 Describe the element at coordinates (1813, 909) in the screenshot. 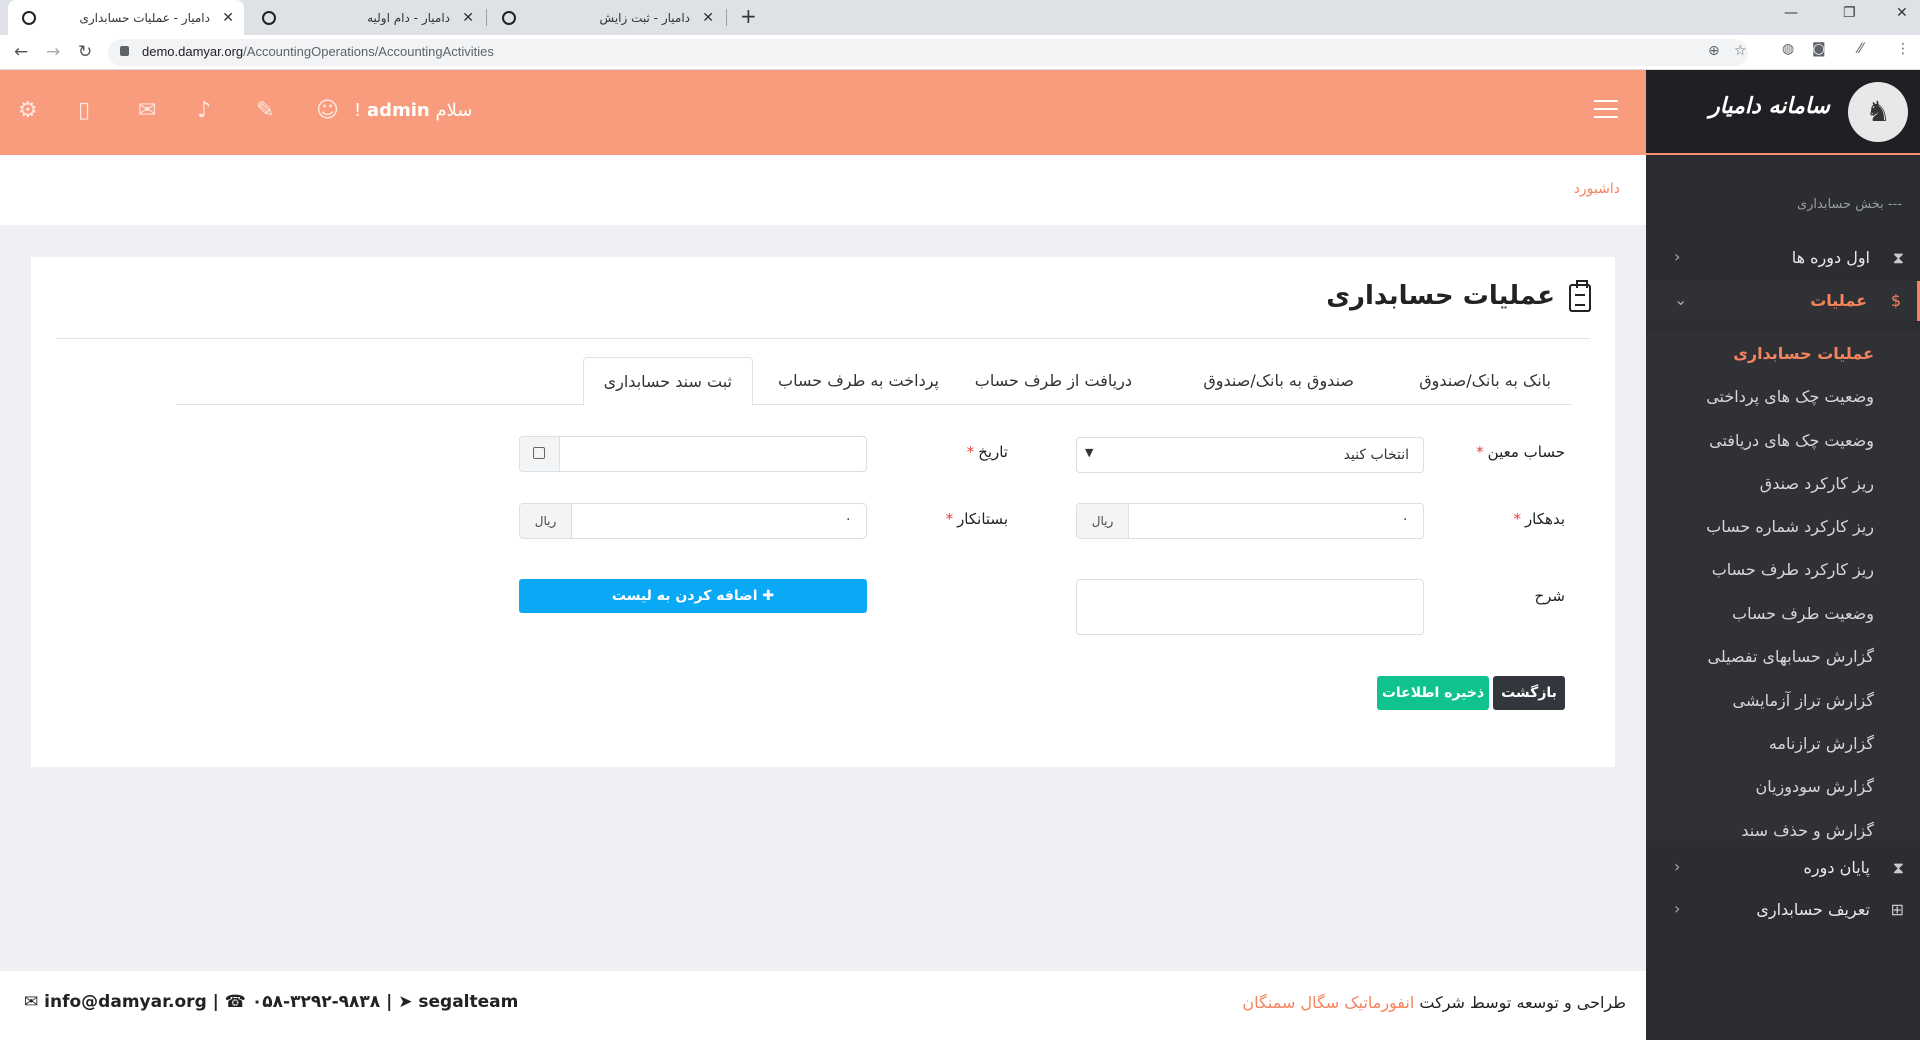

I see `sidebar-item-label: تعریف حسابداری` at that location.